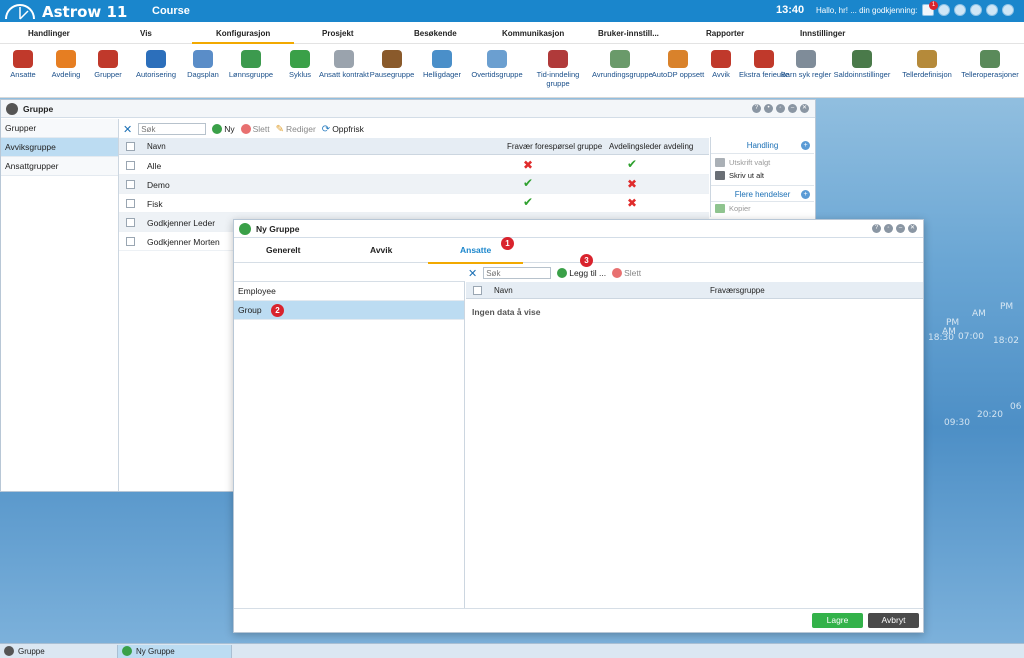 Image resolution: width=1024 pixels, height=658 pixels. I want to click on approval-icon: 1, so click(930, 8).